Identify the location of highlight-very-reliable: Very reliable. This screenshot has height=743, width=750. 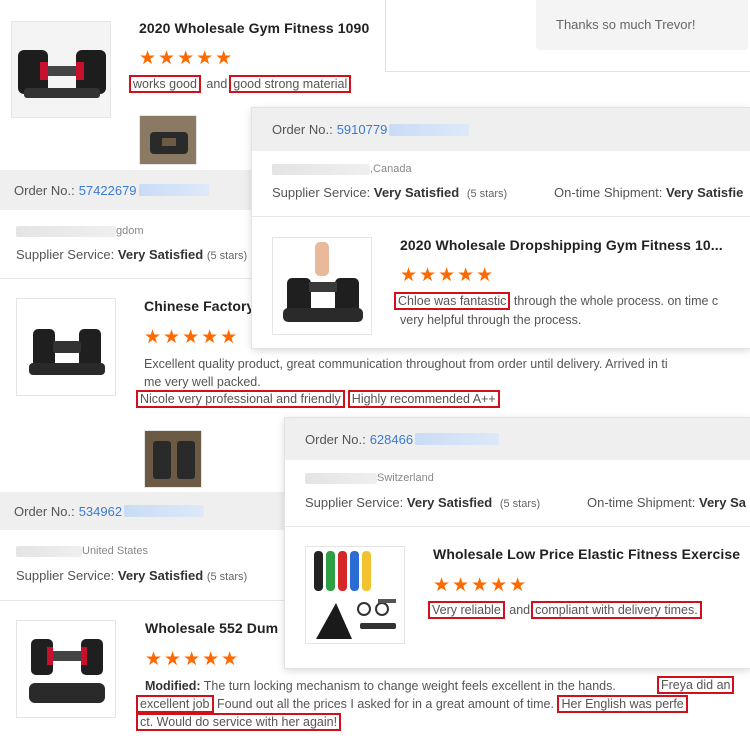
(466, 610).